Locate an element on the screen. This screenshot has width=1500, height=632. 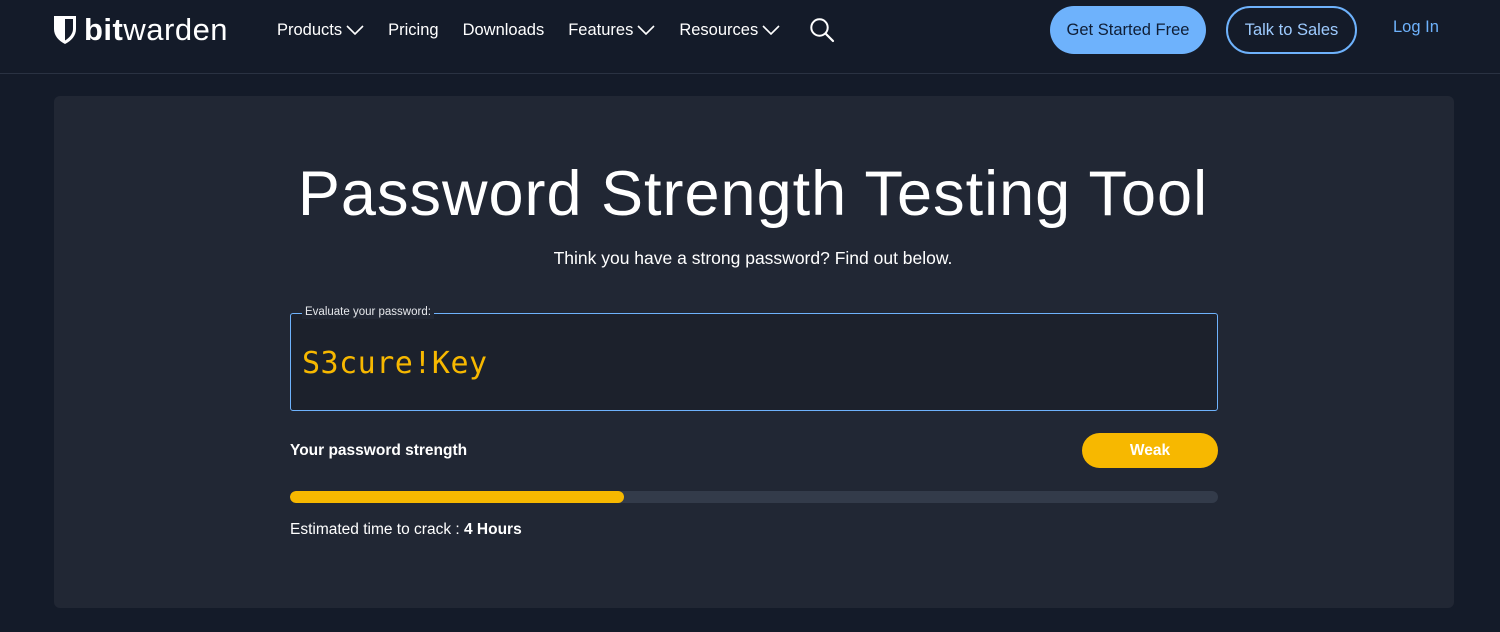
nav-downloads-label: Downloads is located at coordinates (503, 29).